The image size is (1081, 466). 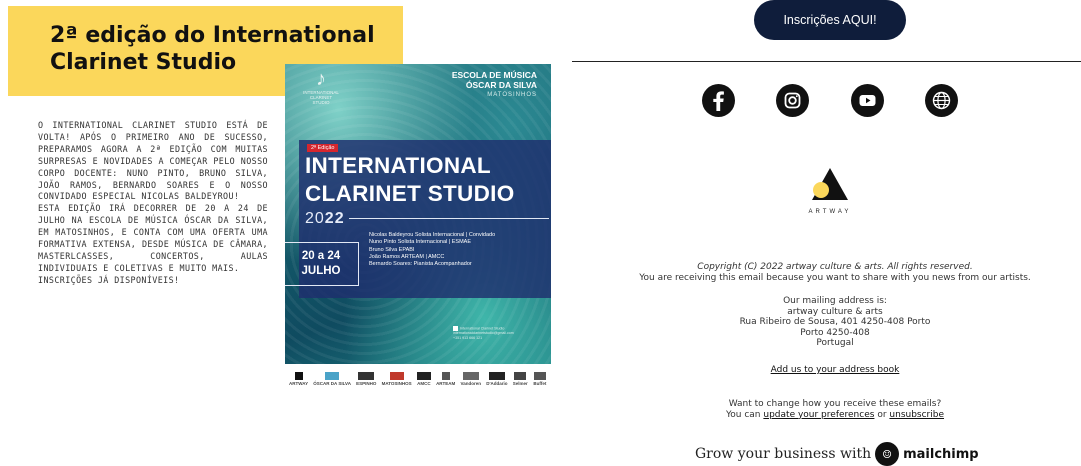 I want to click on mailing-org: artway culture & arts, so click(x=835, y=311).